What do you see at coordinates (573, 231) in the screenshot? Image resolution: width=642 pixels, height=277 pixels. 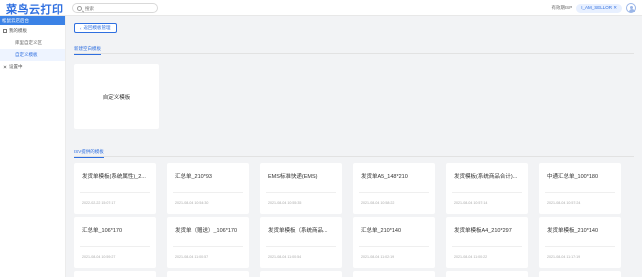 I see `template-name: 发货单模板_210*140` at bounding box center [573, 231].